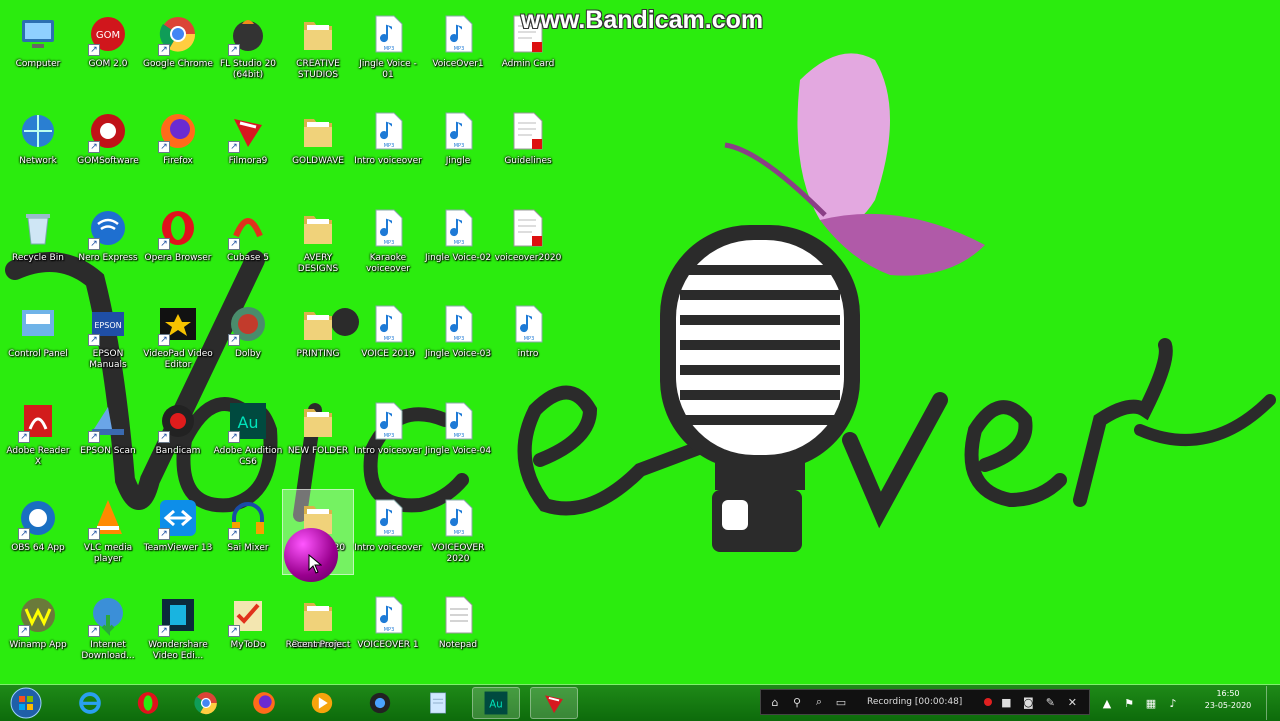  What do you see at coordinates (988, 702) in the screenshot?
I see `record-dot-icon` at bounding box center [988, 702].